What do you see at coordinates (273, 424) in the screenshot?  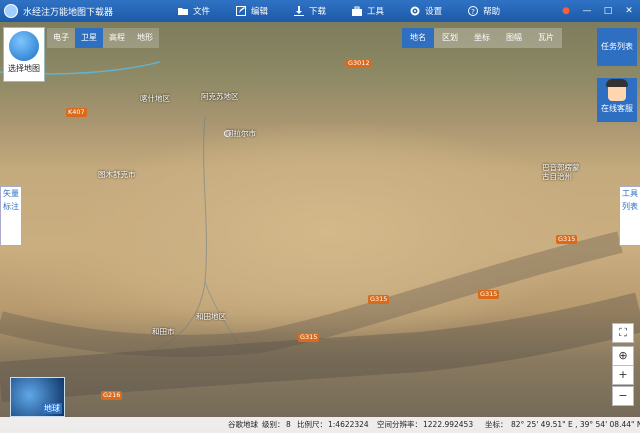 I see `status-level-label: 级别：` at bounding box center [273, 424].